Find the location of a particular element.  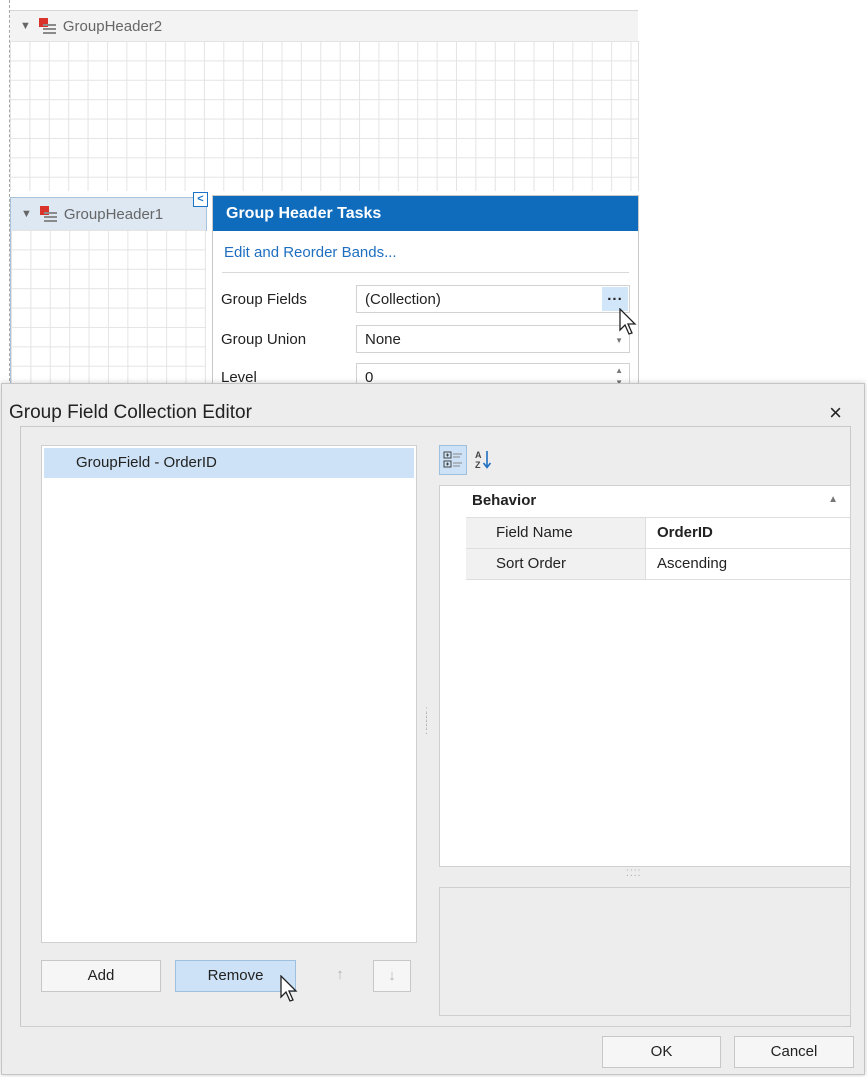

property-name: Field Name is located at coordinates (556, 533).